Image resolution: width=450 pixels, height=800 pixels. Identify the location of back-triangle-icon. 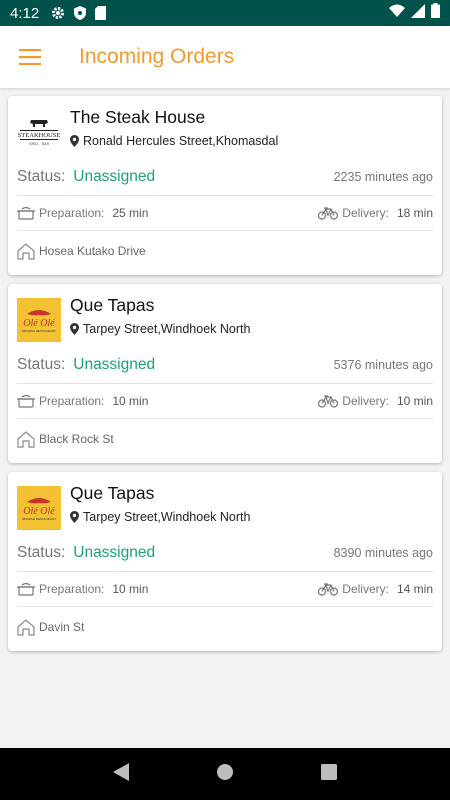
(121, 771).